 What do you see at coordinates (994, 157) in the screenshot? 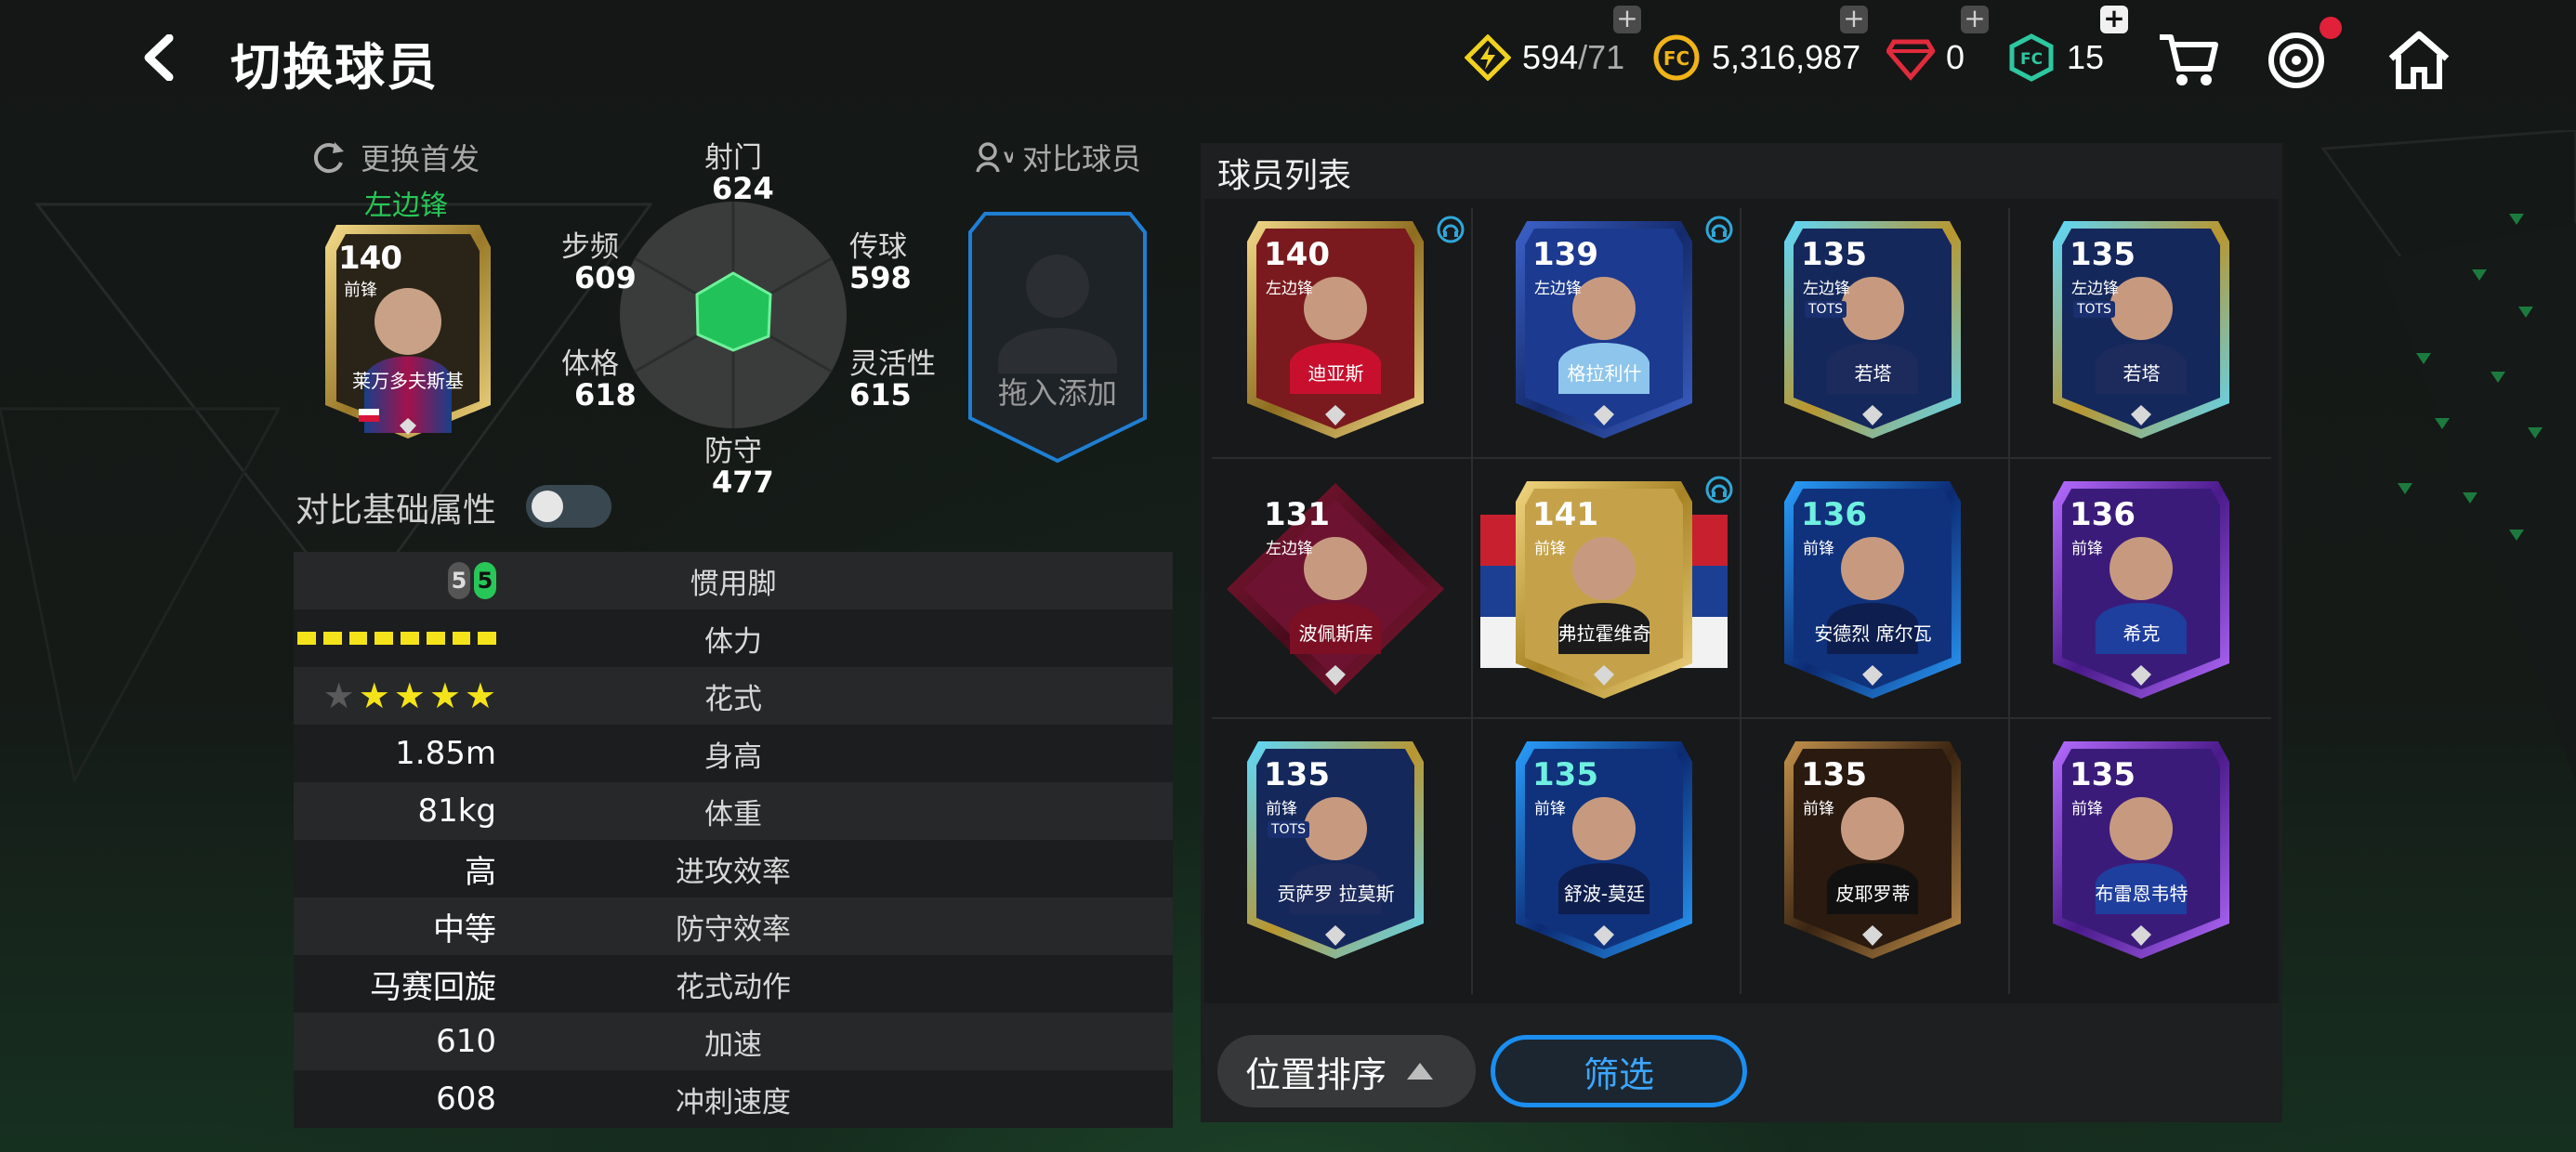
I see `compare-icon: VS` at bounding box center [994, 157].